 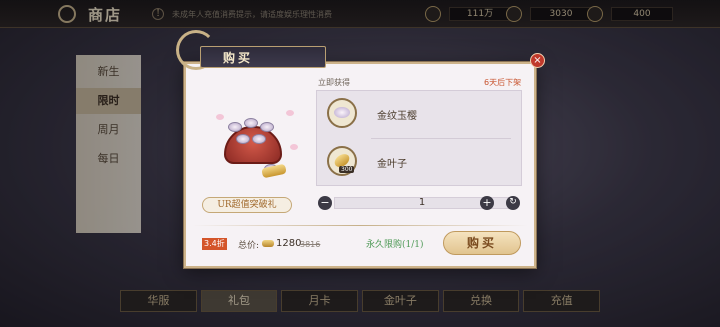 What do you see at coordinates (347, 169) in the screenshot?
I see `reward-qty: 300` at bounding box center [347, 169].